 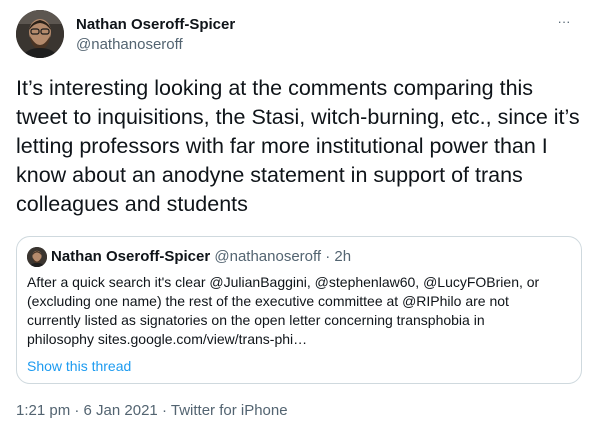 What do you see at coordinates (43, 410) in the screenshot?
I see `tweet-time: 1:21 pm` at bounding box center [43, 410].